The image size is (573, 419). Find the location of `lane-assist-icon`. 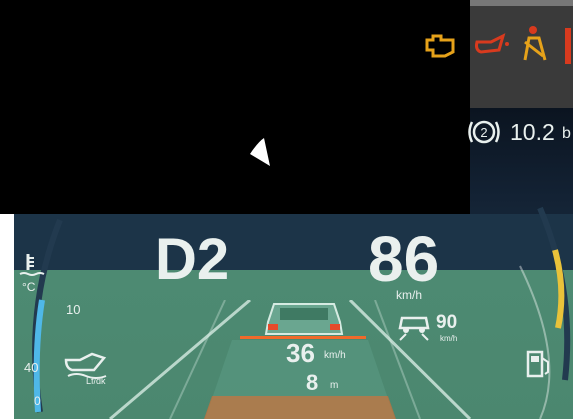

lane-assist-icon is located at coordinates (414, 328).